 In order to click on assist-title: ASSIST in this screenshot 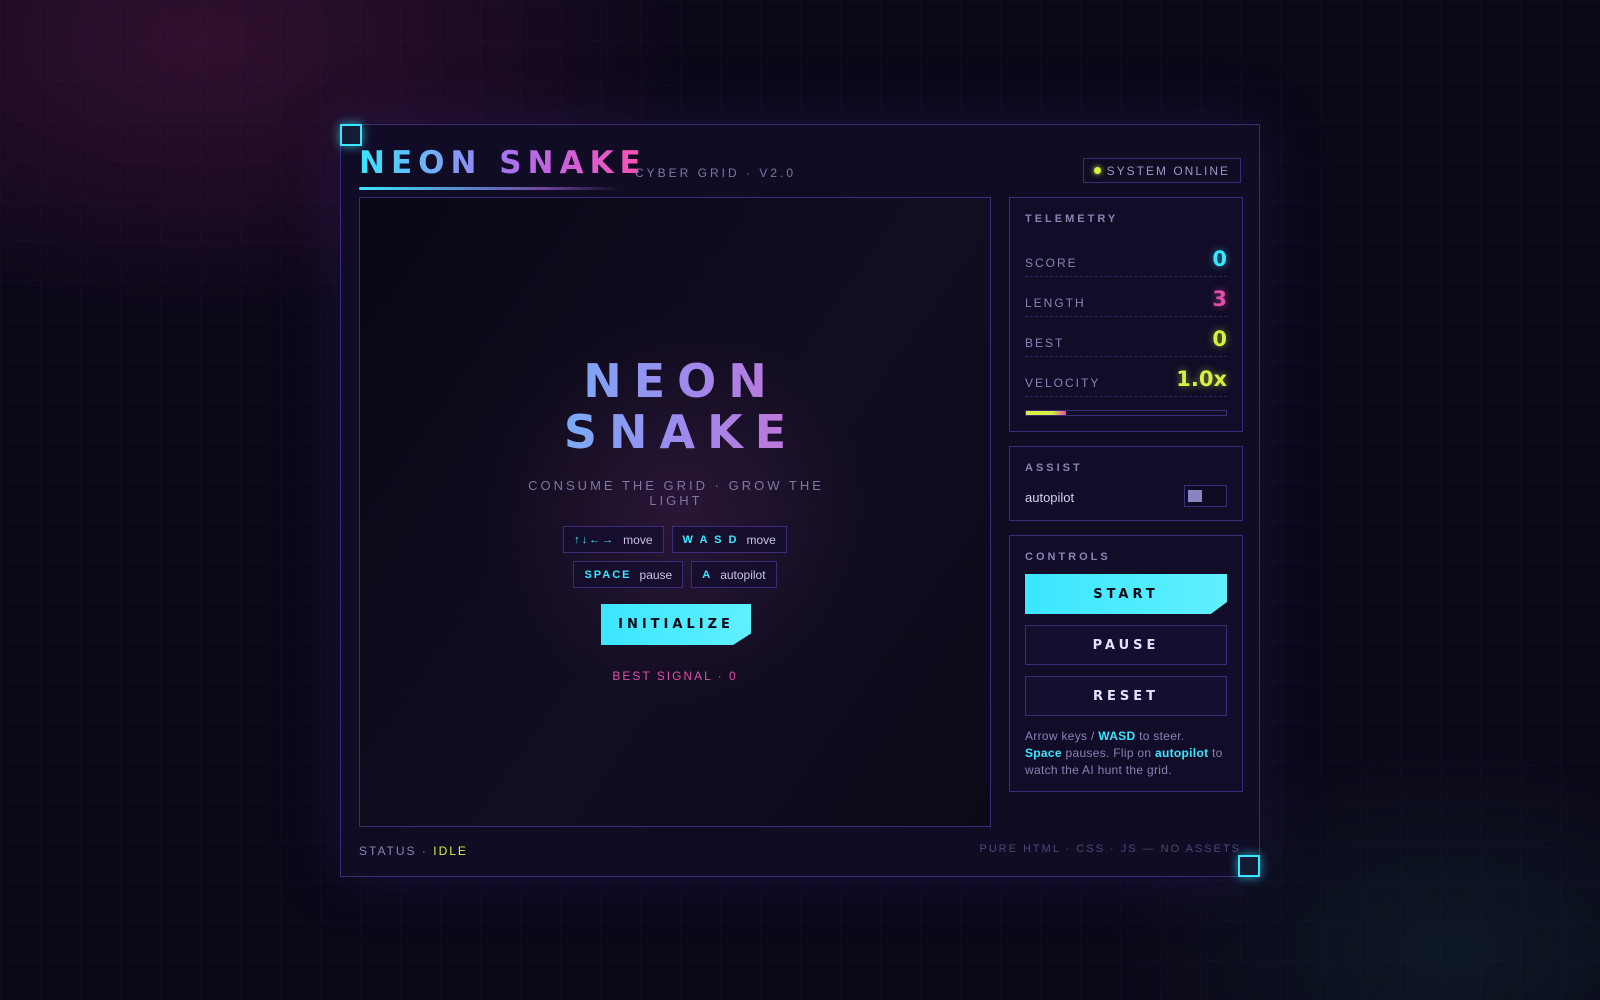, I will do `click(1054, 468)`.